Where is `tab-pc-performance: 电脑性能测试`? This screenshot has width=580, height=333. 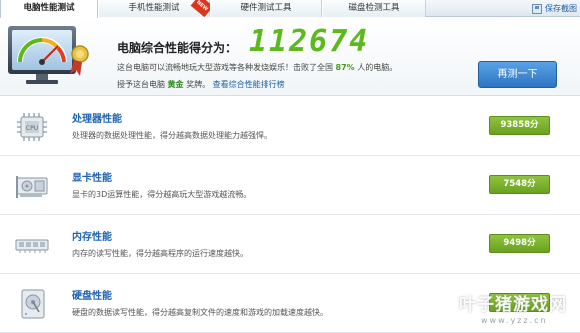 tab-pc-performance: 电脑性能测试 is located at coordinates (49, 9).